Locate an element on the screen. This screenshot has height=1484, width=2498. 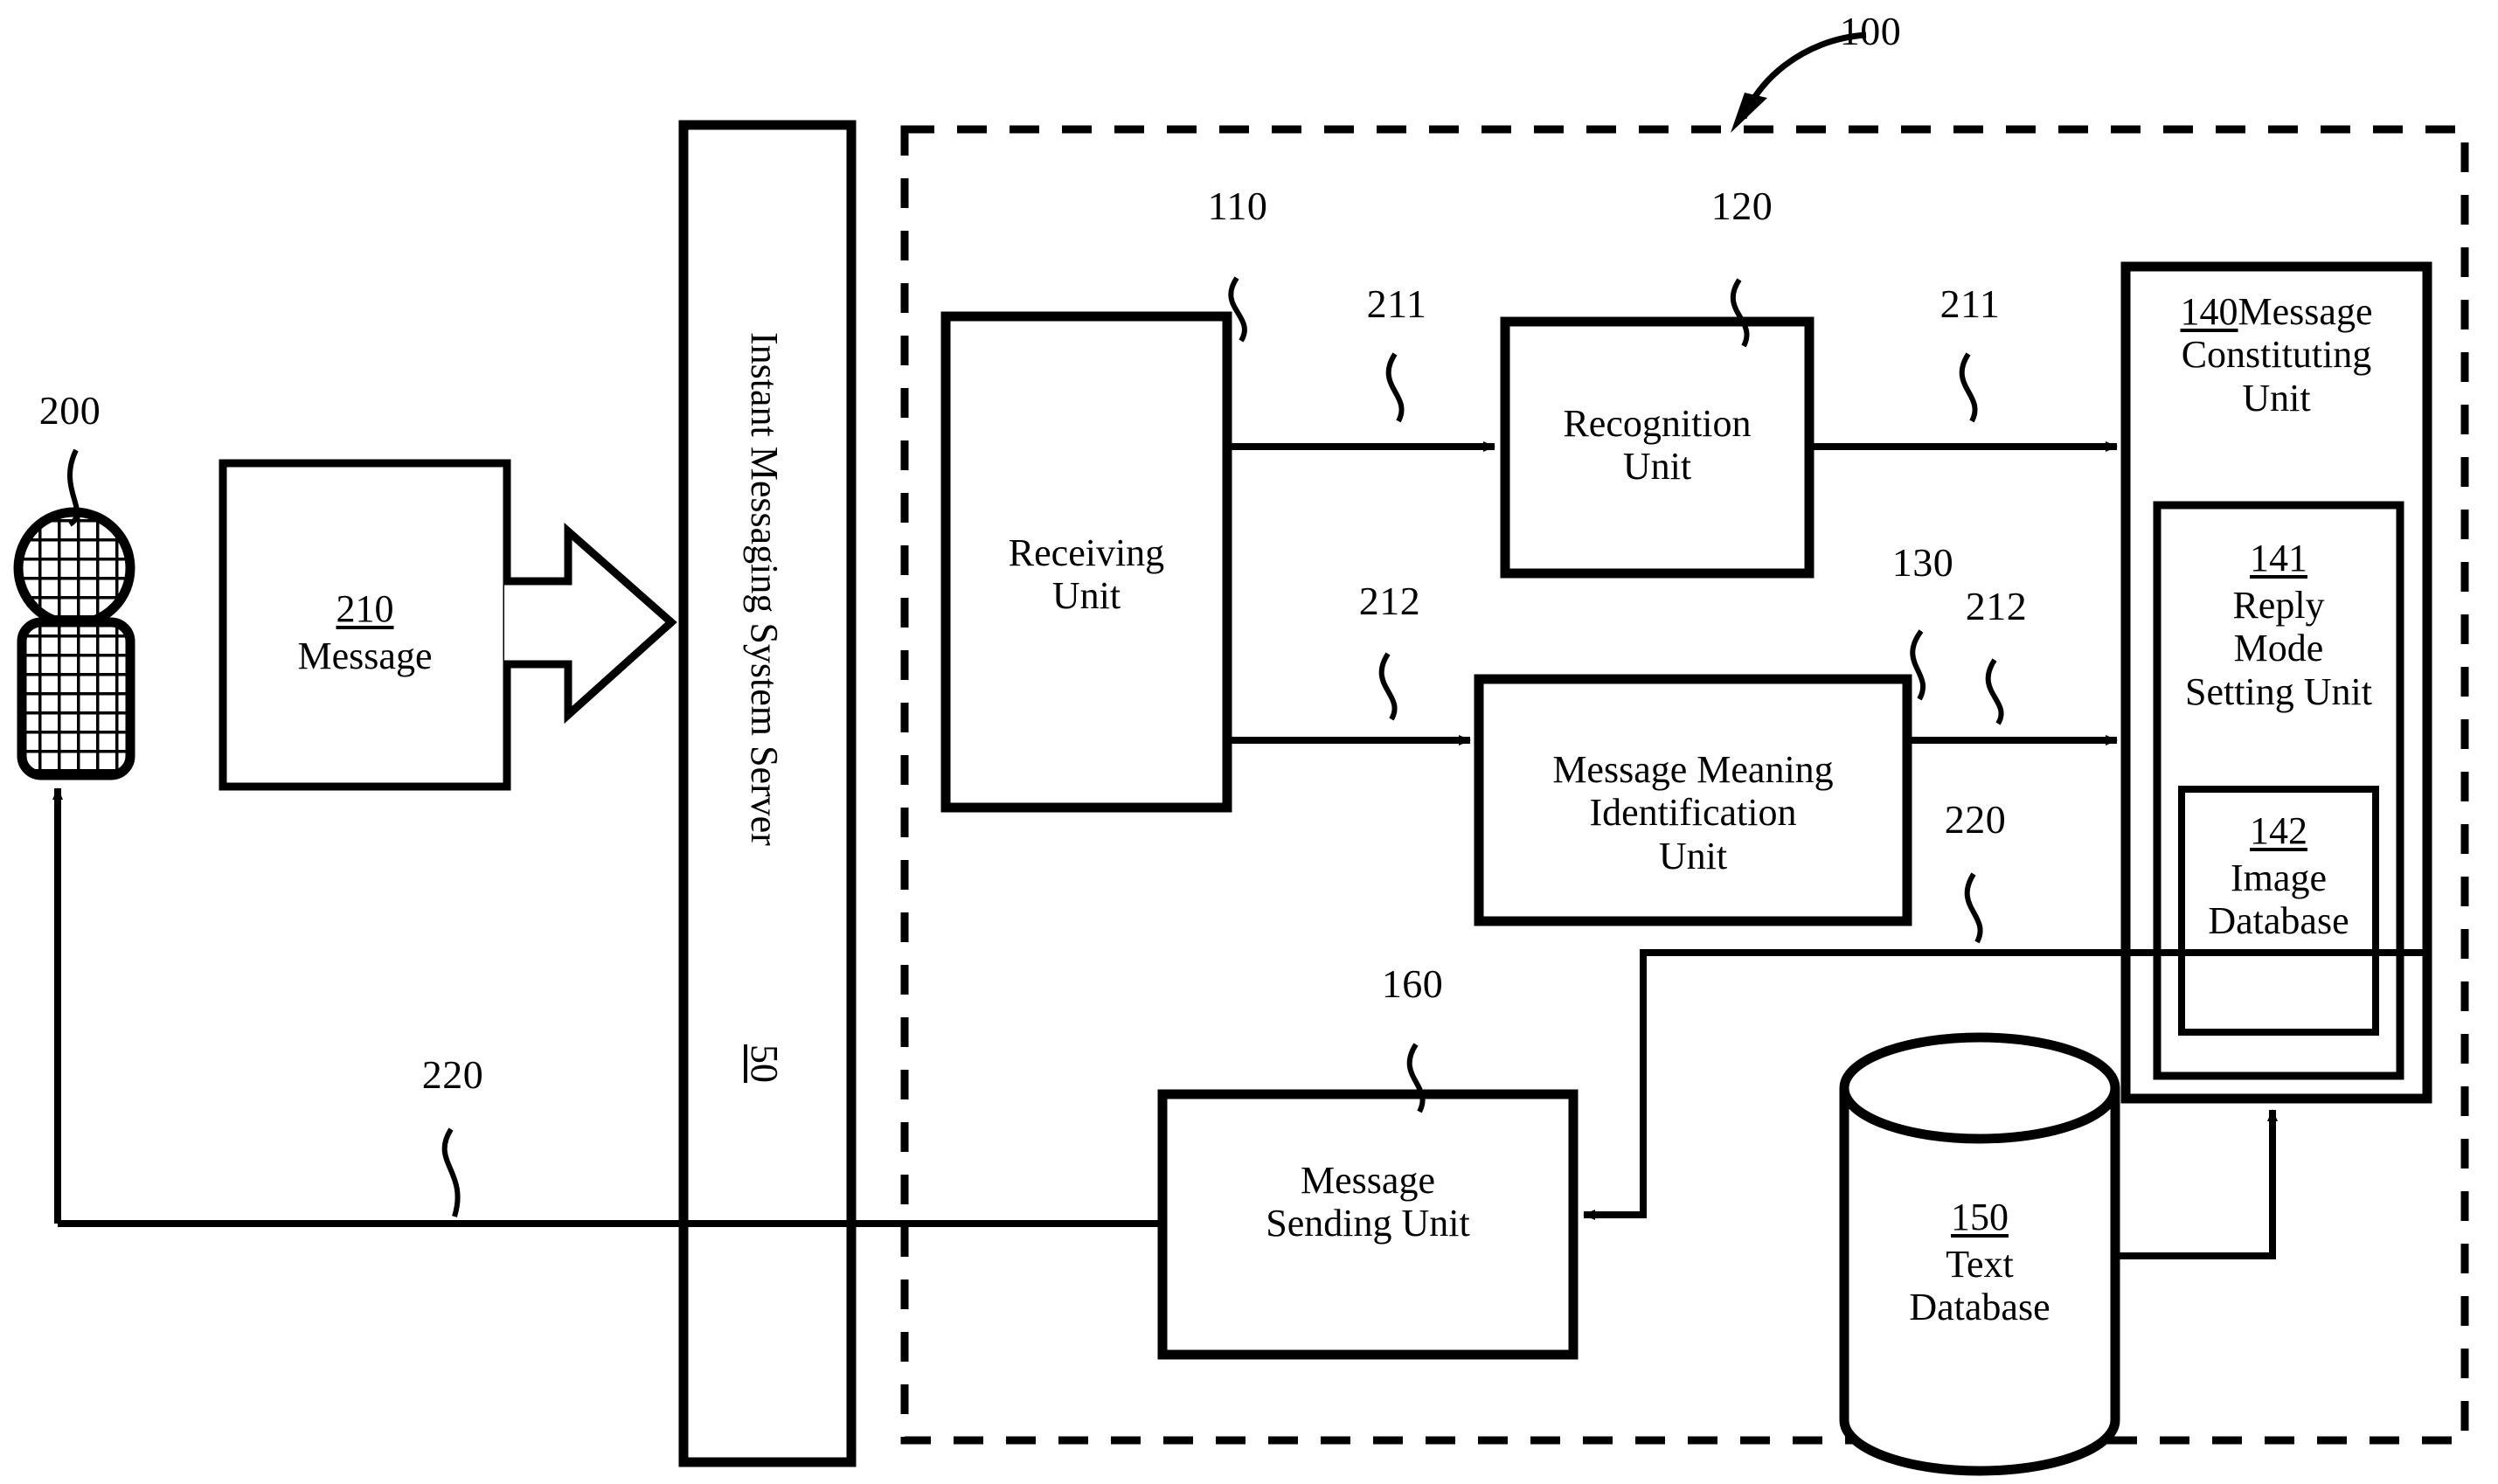
server-ref: 50 is located at coordinates (764, 1063).